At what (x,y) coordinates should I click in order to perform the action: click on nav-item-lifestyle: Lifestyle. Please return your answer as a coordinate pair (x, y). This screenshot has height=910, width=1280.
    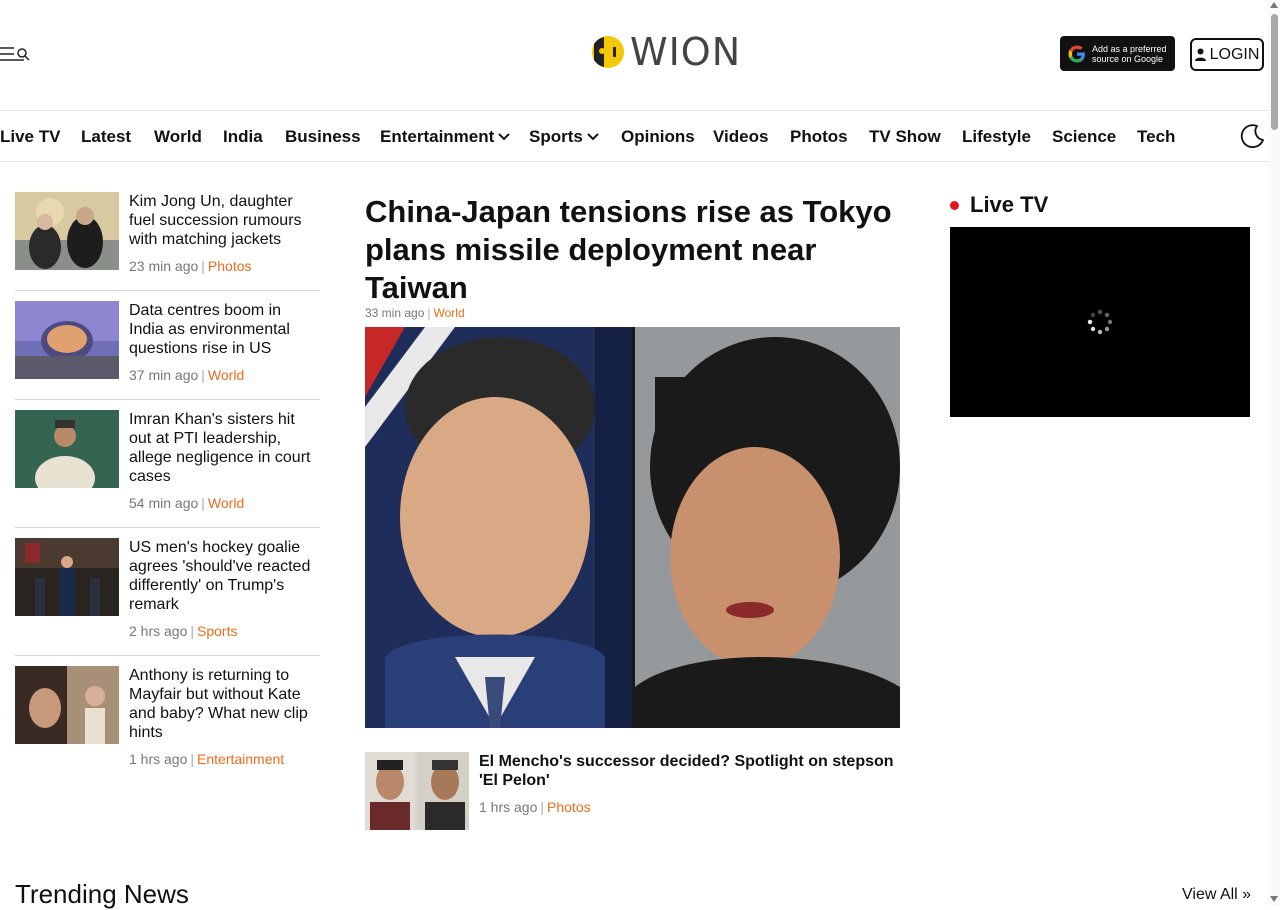
    Looking at the image, I should click on (996, 137).